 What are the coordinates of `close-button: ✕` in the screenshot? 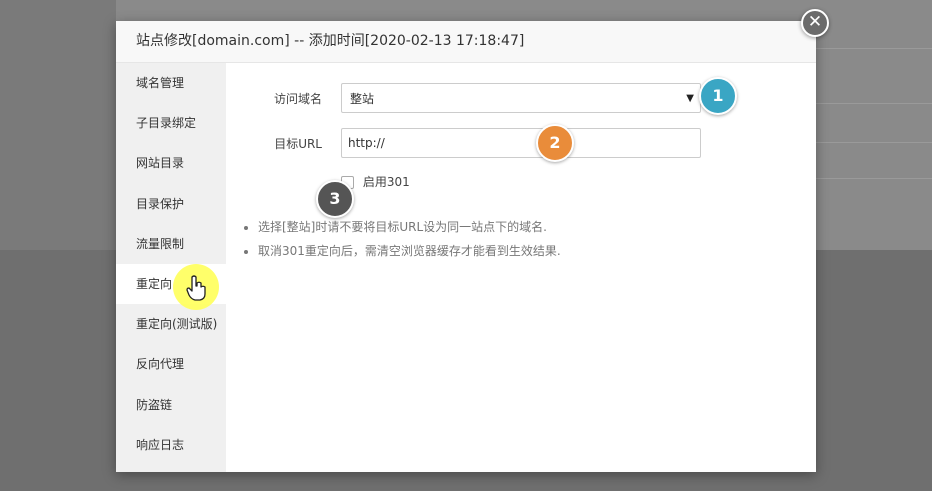 It's located at (815, 23).